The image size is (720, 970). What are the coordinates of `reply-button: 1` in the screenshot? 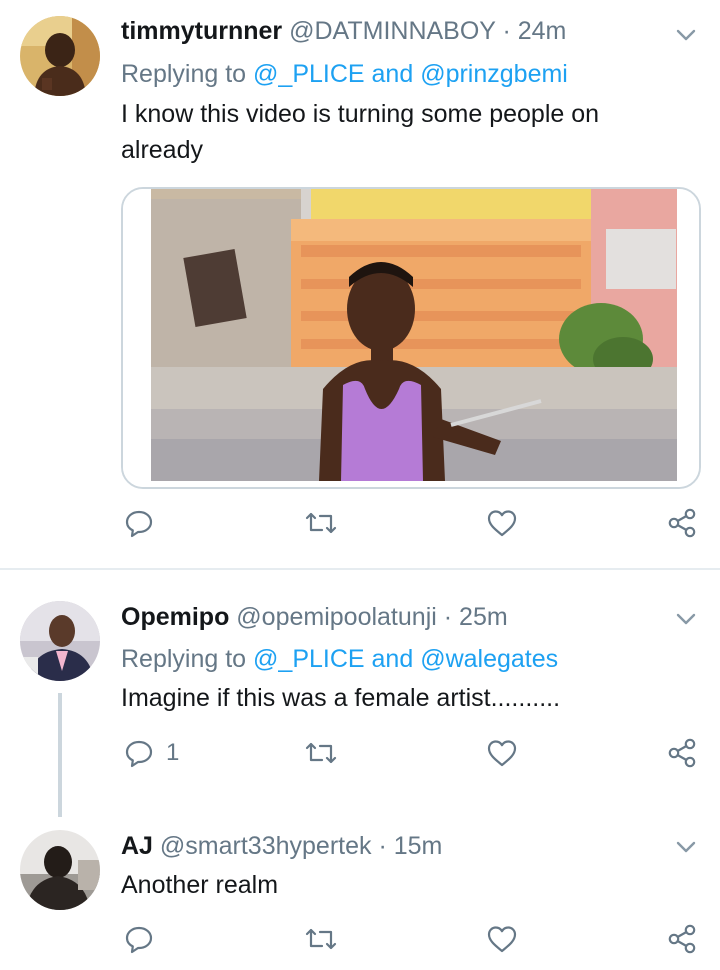 It's located at (151, 753).